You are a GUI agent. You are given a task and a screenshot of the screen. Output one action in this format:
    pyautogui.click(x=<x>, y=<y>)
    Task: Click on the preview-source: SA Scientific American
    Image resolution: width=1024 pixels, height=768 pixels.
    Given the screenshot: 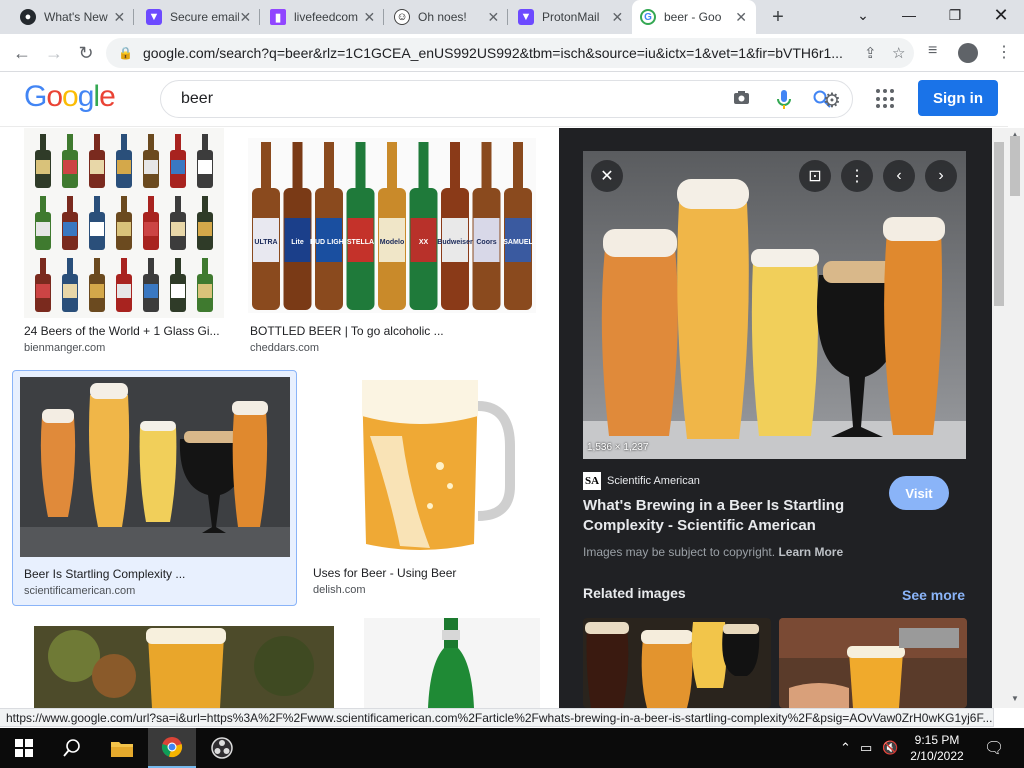 What is the action you would take?
    pyautogui.click(x=641, y=481)
    